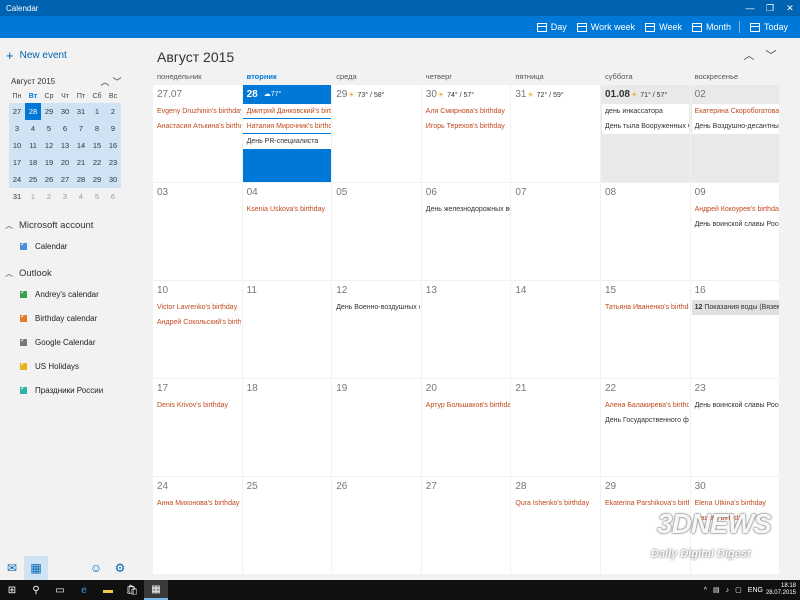  I want to click on calendar-app-taskbar-icon: ▦, so click(156, 590).